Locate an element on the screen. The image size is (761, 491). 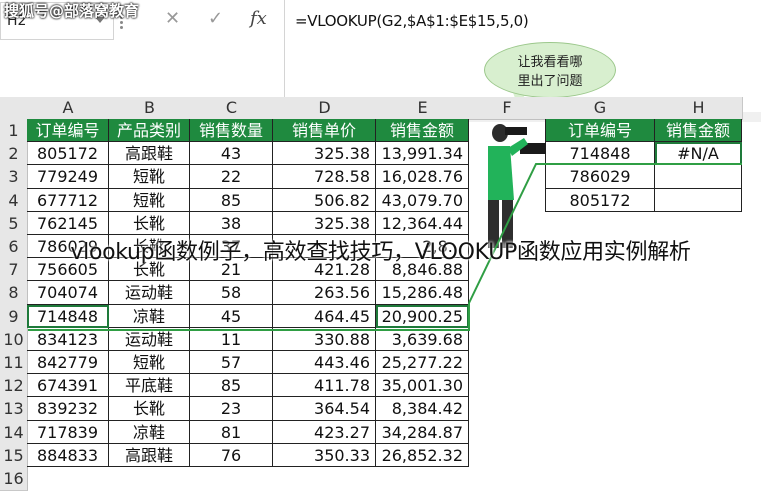
person-figure is located at coordinates (517, 186).